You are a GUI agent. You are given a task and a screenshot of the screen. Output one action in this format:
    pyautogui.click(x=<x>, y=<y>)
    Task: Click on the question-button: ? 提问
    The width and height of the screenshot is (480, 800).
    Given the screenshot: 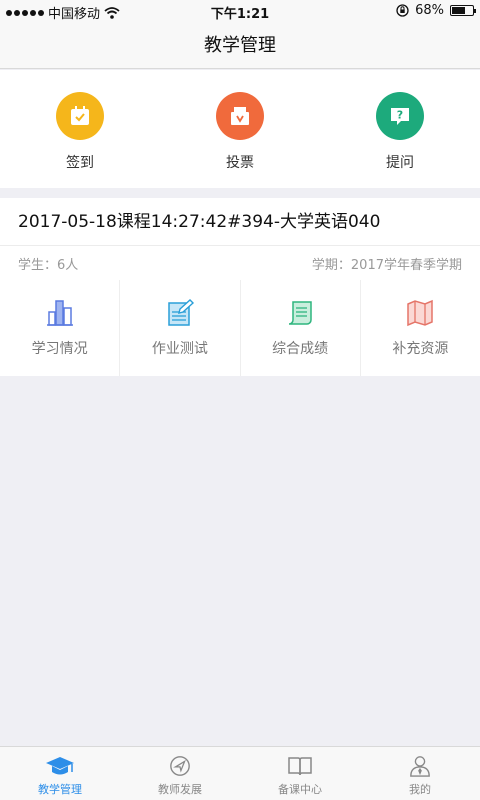 What is the action you would take?
    pyautogui.click(x=400, y=129)
    